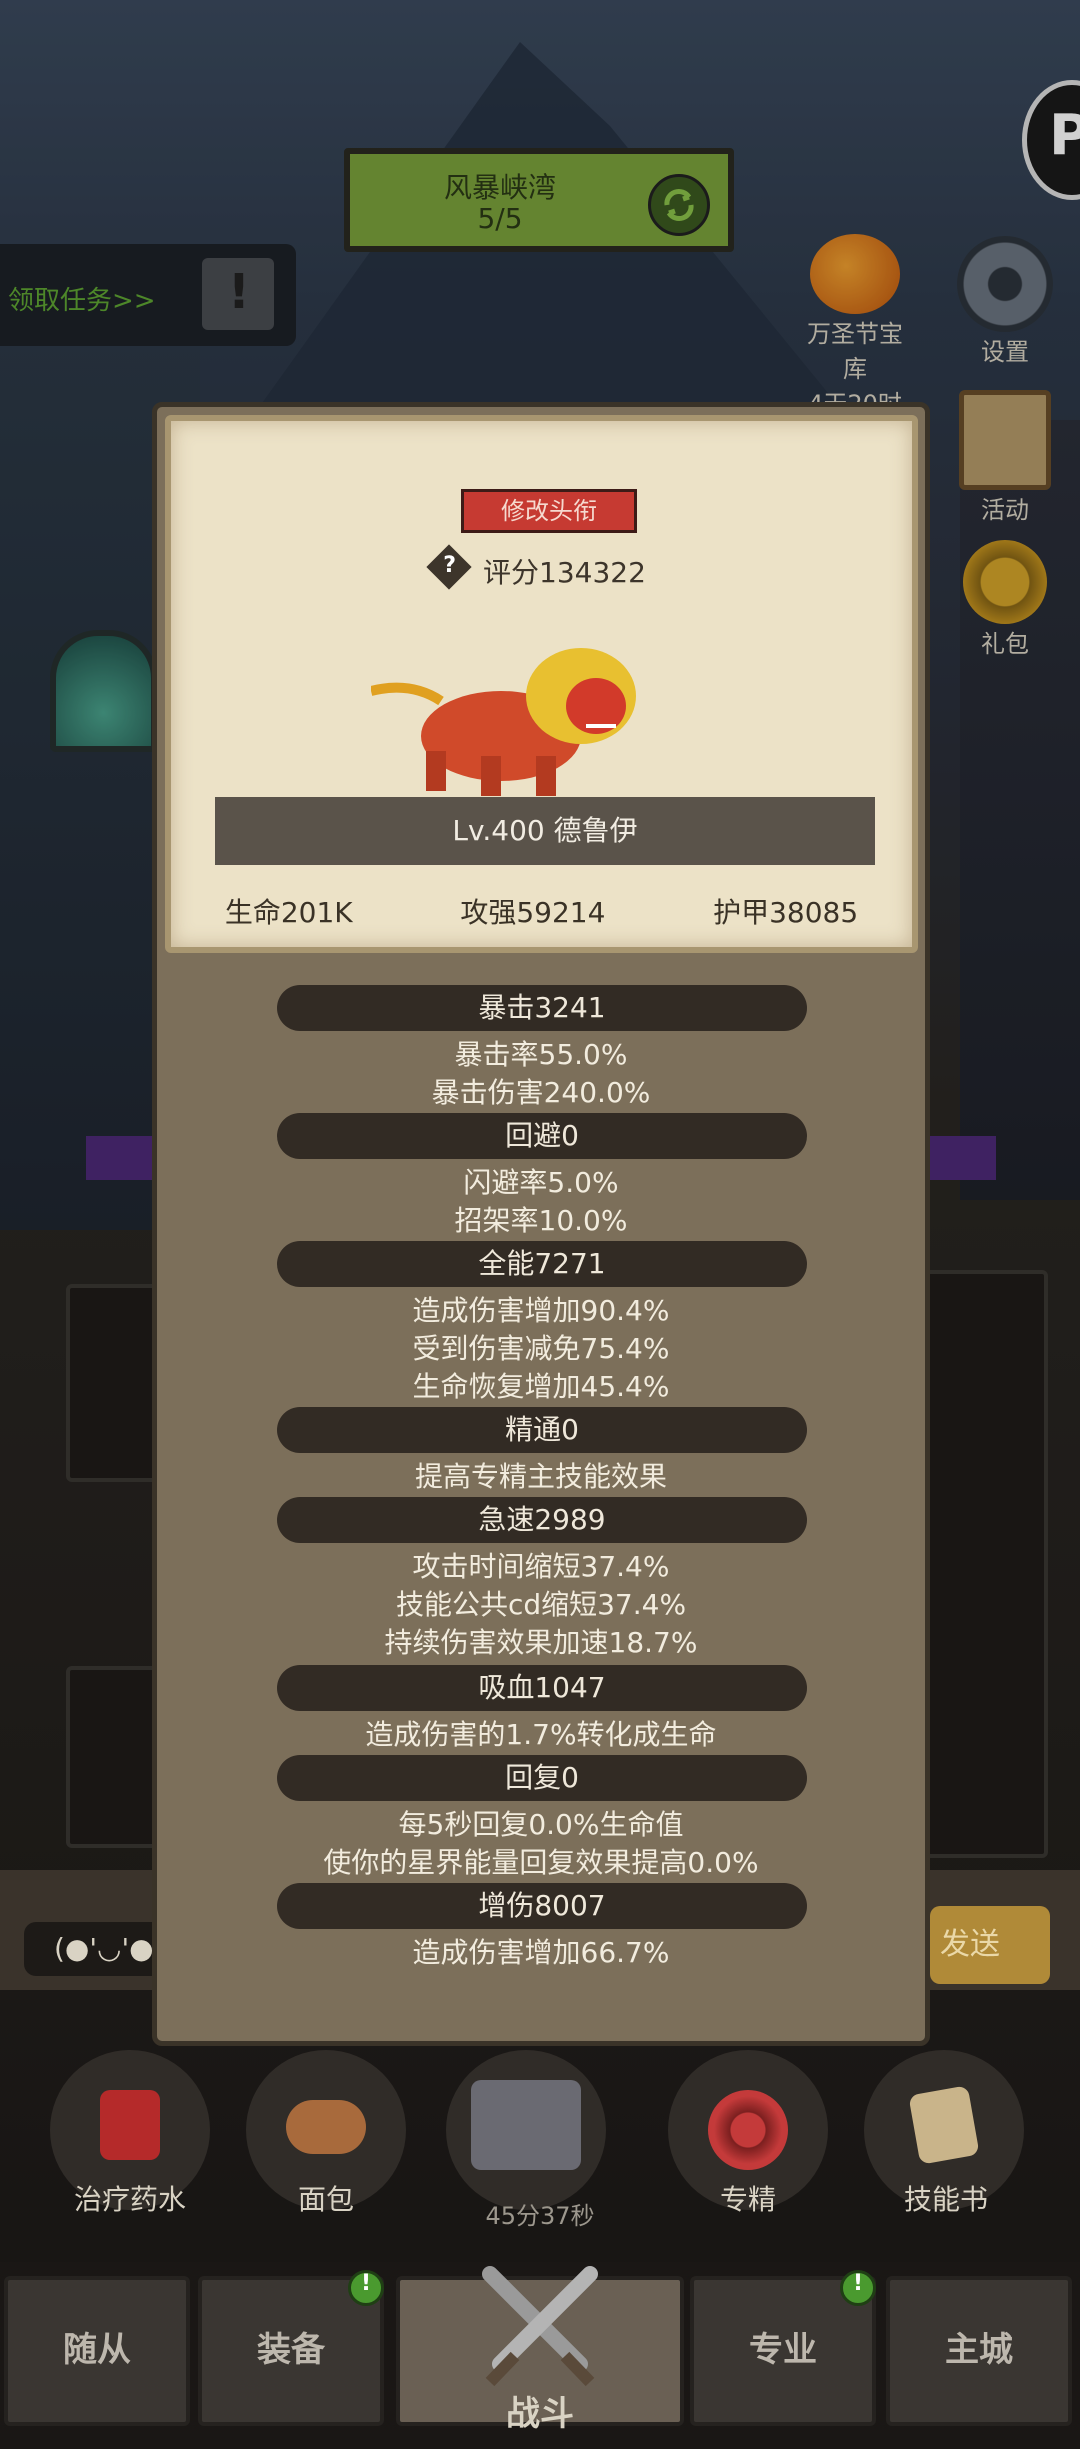 The width and height of the screenshot is (1080, 2449). Describe the element at coordinates (545, 831) in the screenshot. I see `character-name-bar: Lv.400 德鲁伊` at that location.